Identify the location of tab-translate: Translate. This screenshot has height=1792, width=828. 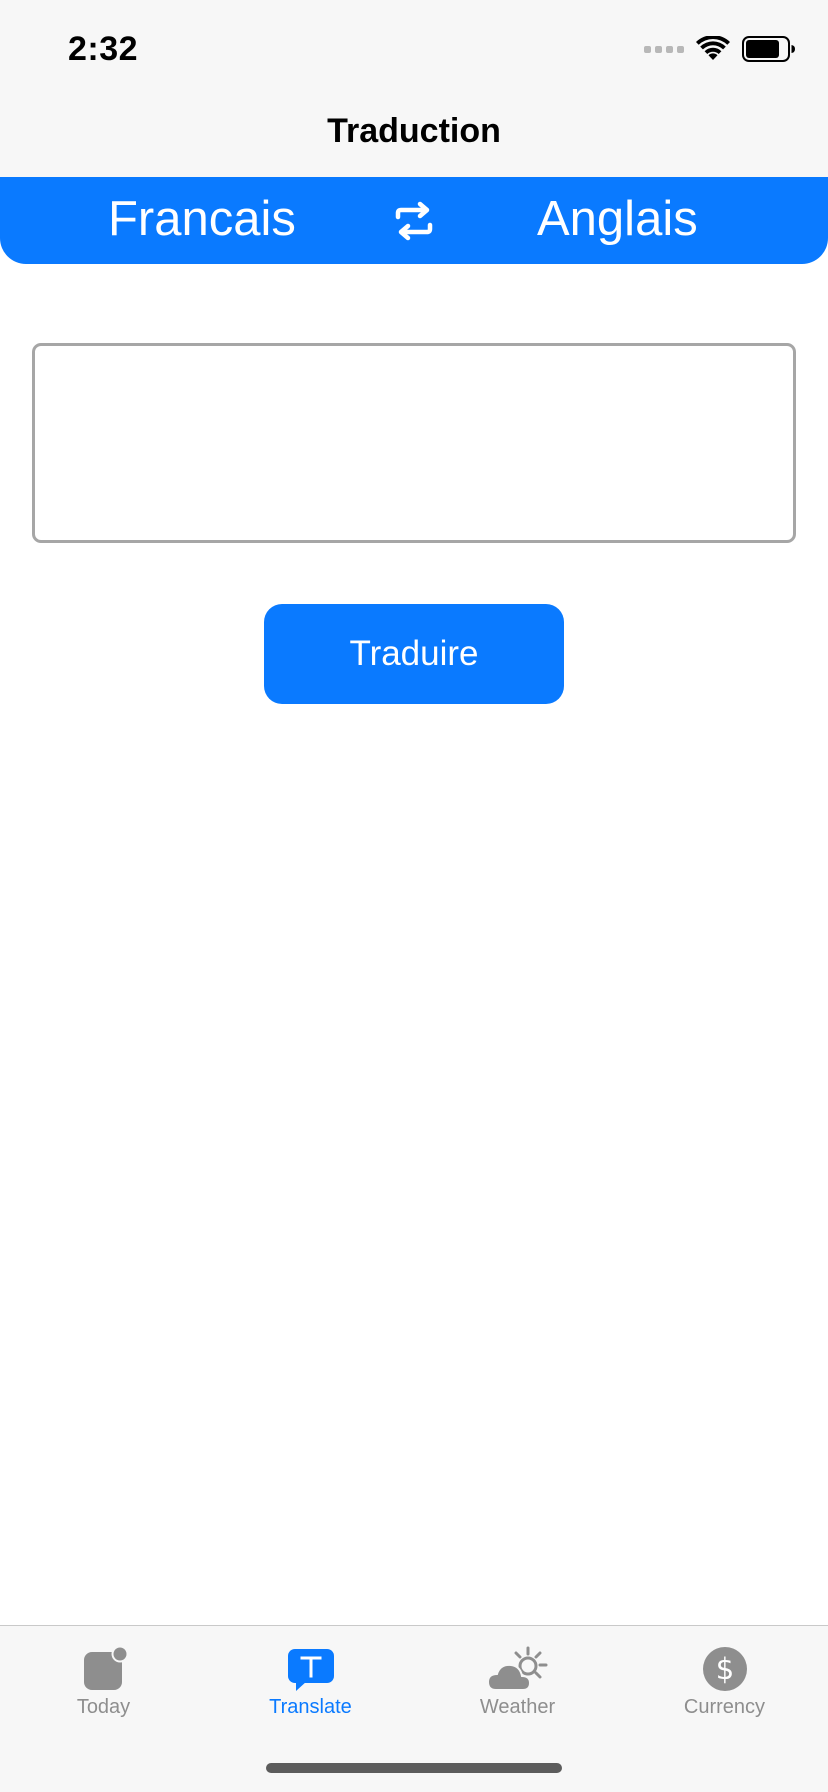
(310, 1681).